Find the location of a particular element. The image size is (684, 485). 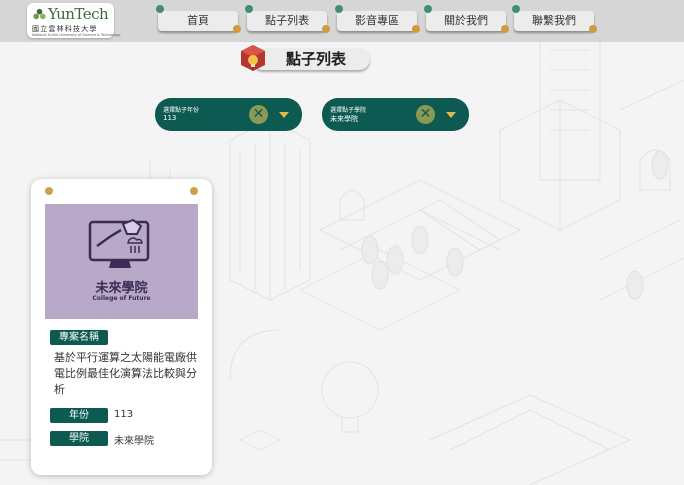

college-tag: 學院 is located at coordinates (79, 438).